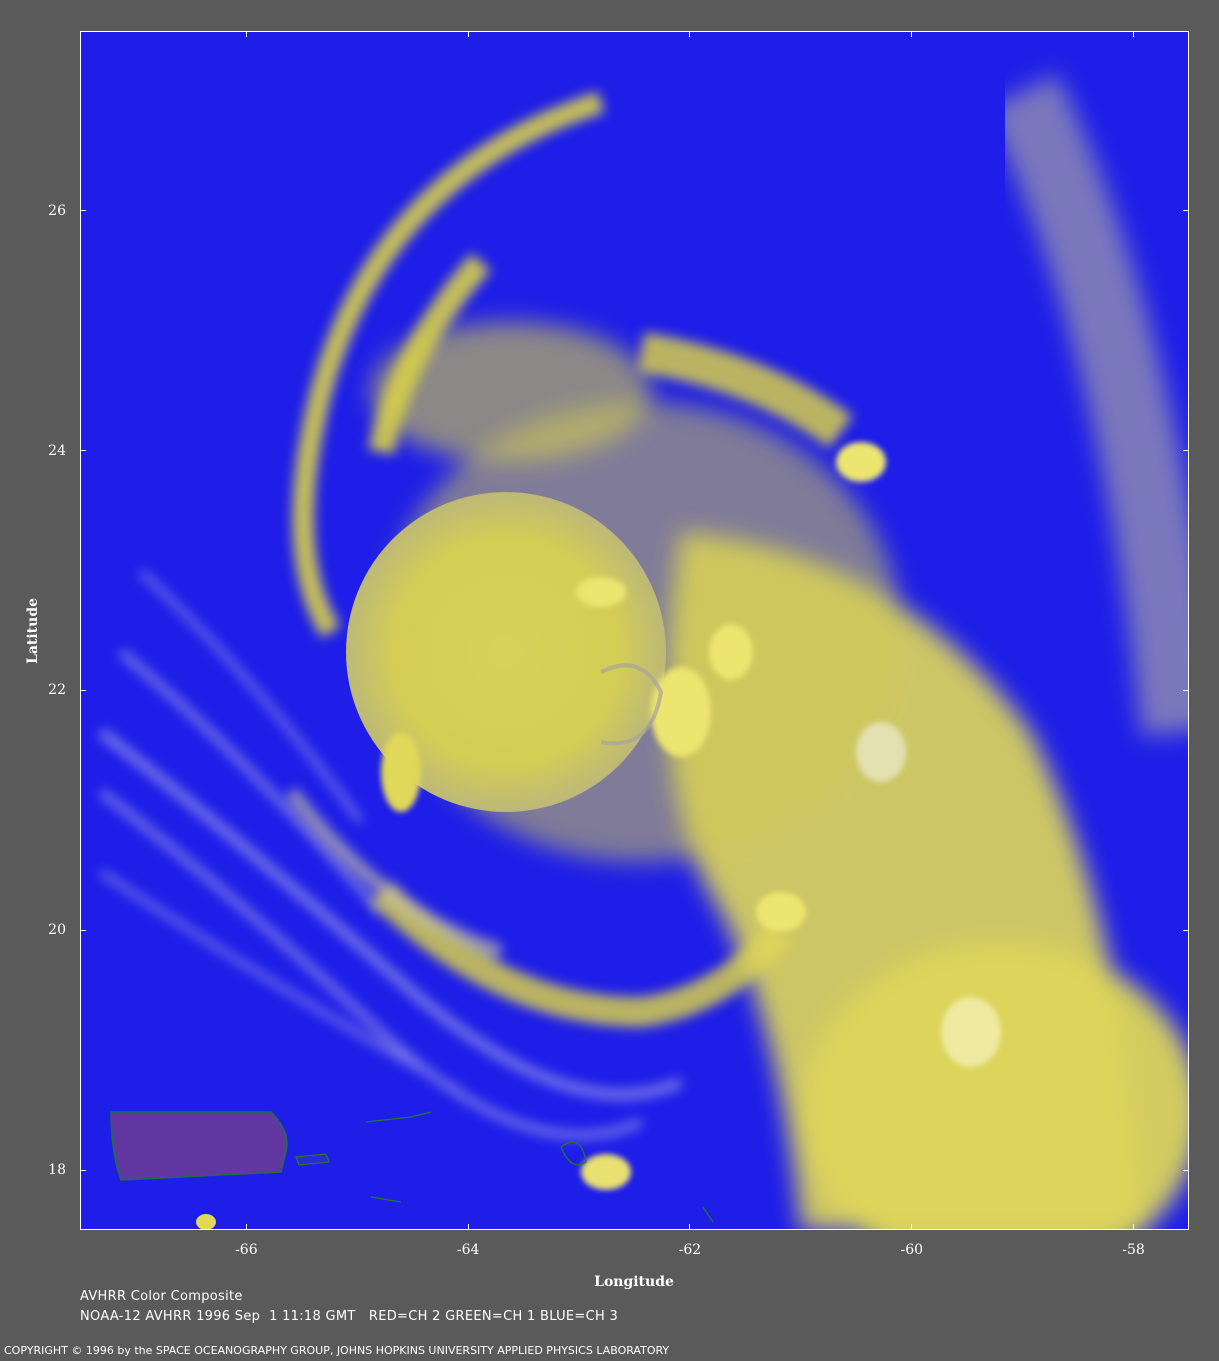  Describe the element at coordinates (57, 930) in the screenshot. I see `y-tick-label: 20` at that location.